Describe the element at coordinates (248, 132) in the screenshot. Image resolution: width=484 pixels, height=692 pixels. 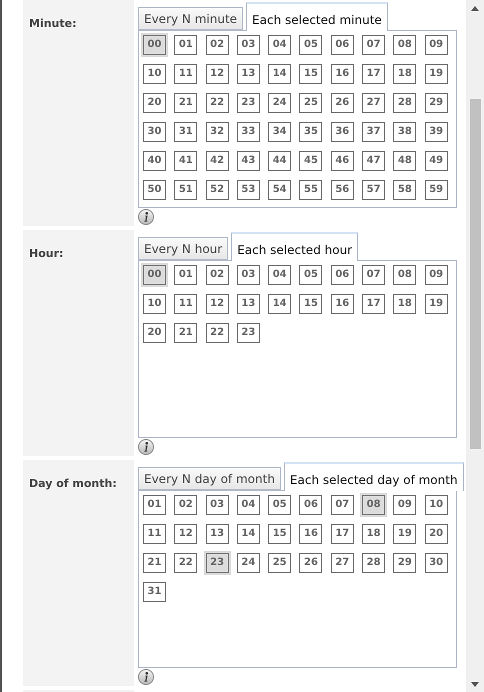
I see `value-toggle: 33` at that location.